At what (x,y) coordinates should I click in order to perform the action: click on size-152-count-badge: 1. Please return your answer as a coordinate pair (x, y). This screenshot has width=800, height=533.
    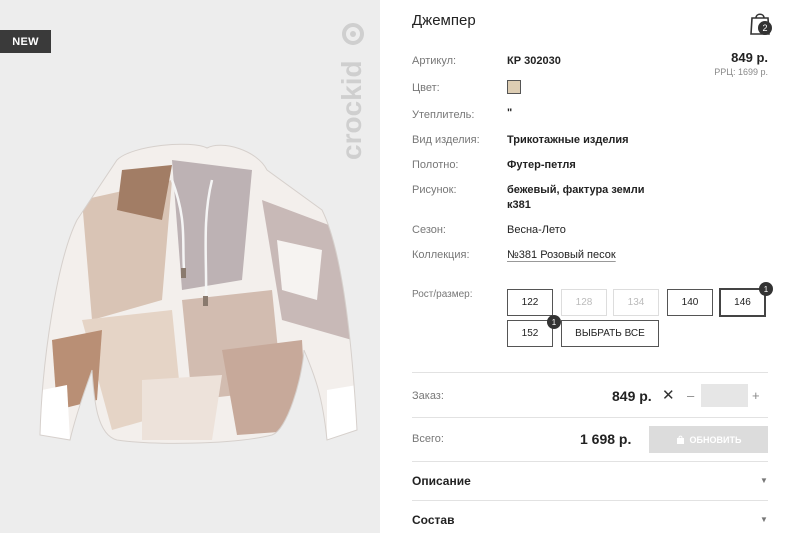
    Looking at the image, I should click on (554, 322).